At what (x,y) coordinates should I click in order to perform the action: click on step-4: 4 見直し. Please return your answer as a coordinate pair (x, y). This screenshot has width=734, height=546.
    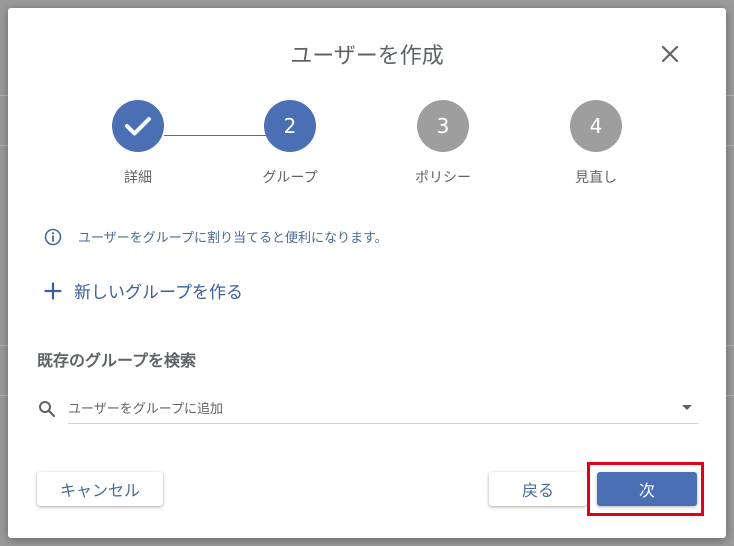
    Looking at the image, I should click on (596, 143).